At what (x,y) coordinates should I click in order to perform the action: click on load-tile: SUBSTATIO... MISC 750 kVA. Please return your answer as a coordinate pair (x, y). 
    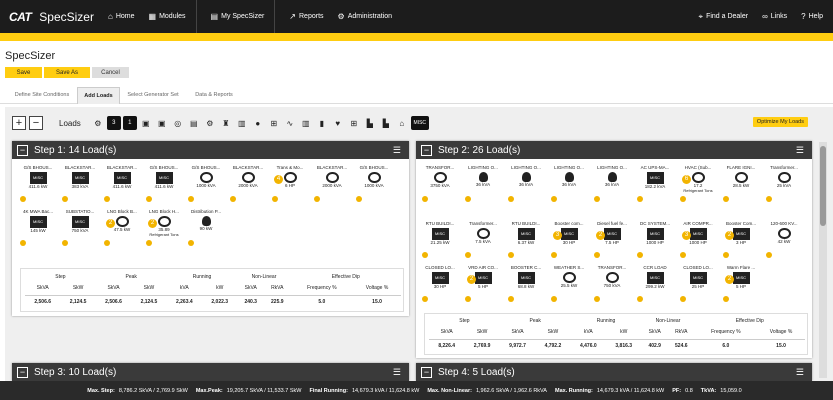
    Looking at the image, I should click on (80, 229).